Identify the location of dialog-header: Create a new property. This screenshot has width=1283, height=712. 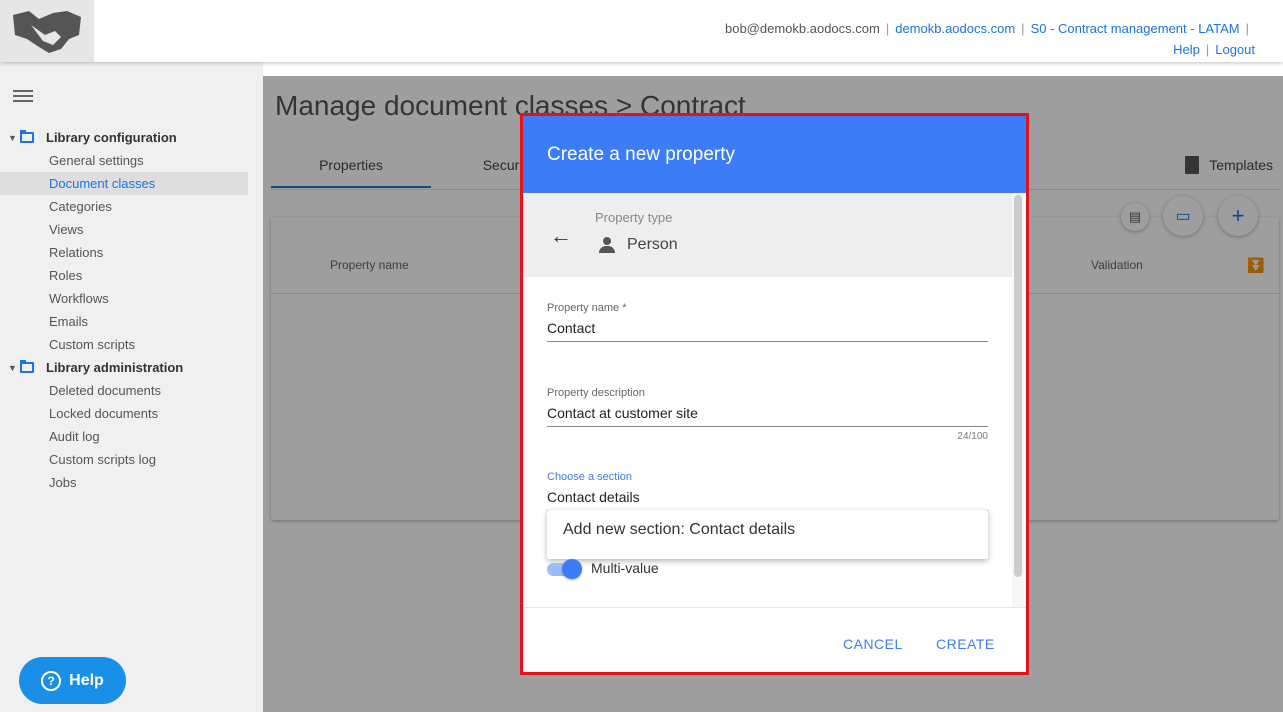
(774, 154).